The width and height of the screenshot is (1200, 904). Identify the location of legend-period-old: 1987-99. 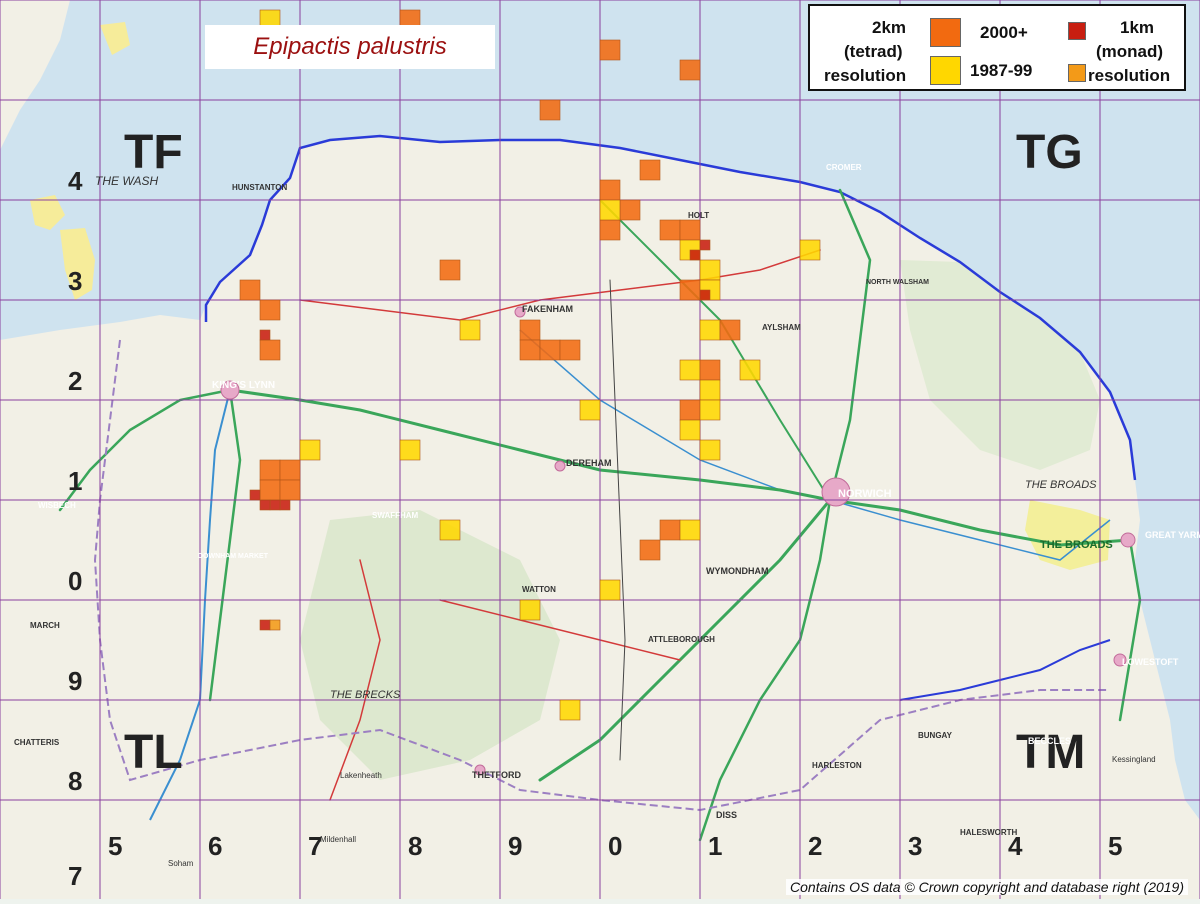
(1001, 71).